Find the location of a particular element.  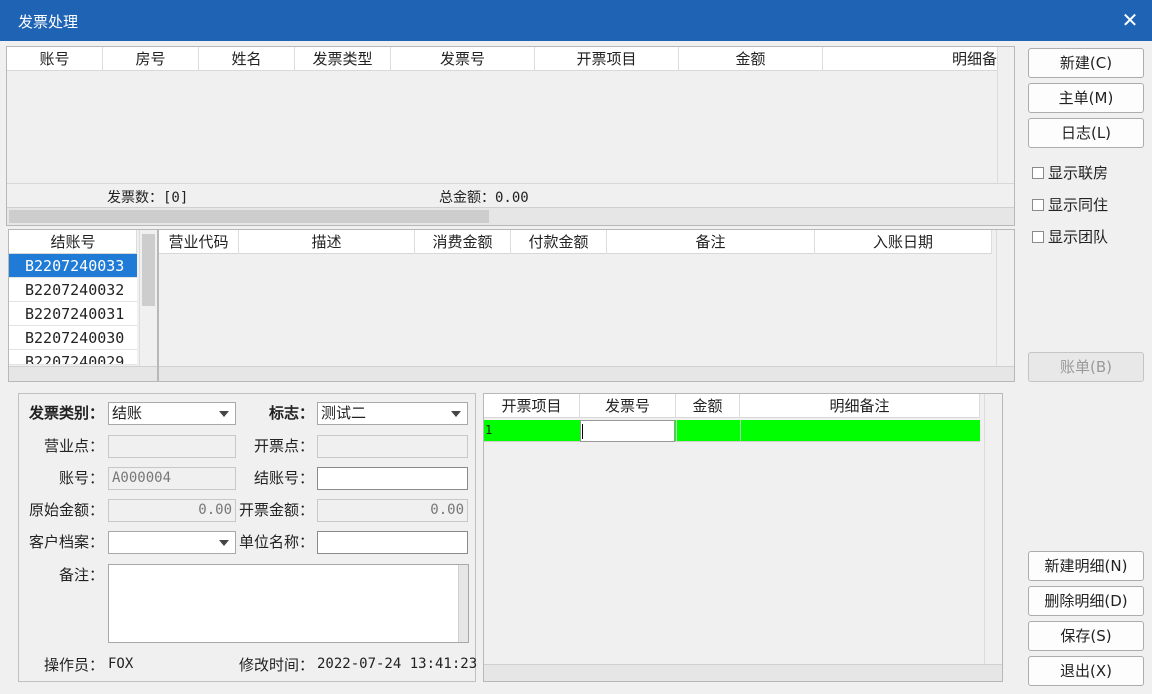

bill-button: 账单(B) is located at coordinates (1086, 367).